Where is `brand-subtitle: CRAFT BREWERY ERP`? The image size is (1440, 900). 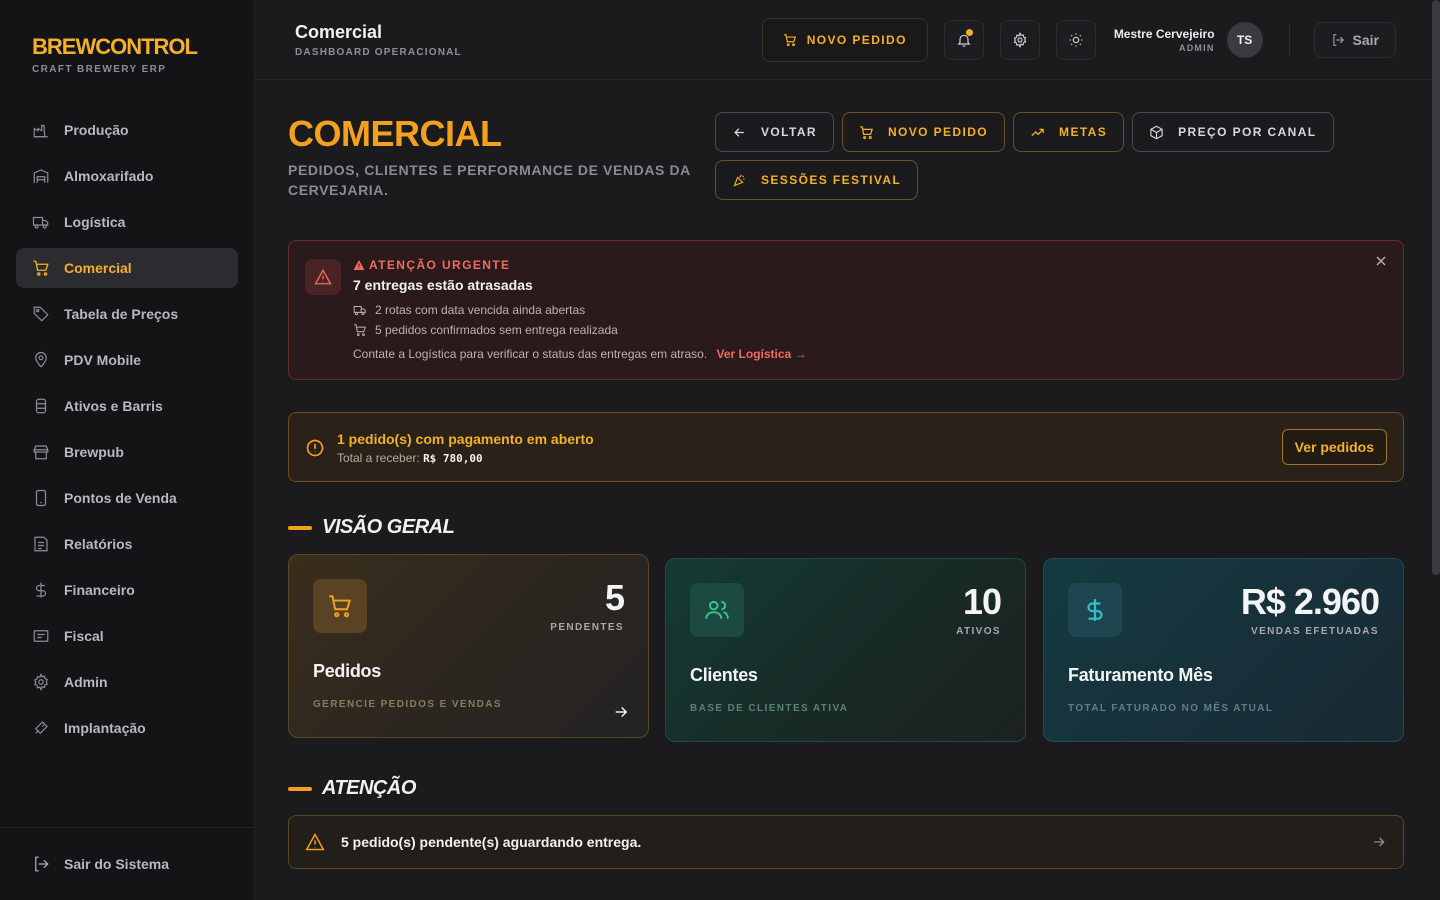 brand-subtitle: CRAFT BREWERY ERP is located at coordinates (99, 69).